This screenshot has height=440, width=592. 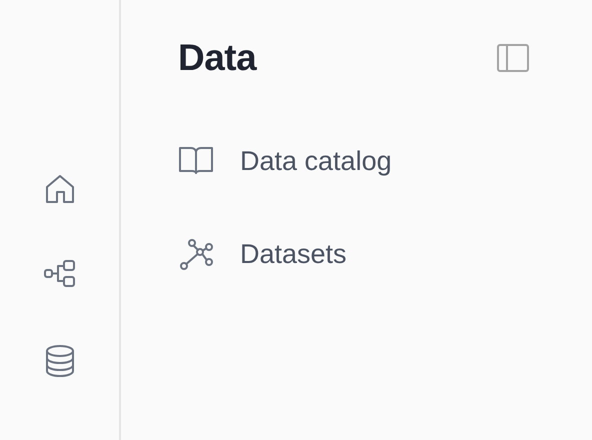 What do you see at coordinates (354, 254) in the screenshot?
I see `nav-item: Datasets` at bounding box center [354, 254].